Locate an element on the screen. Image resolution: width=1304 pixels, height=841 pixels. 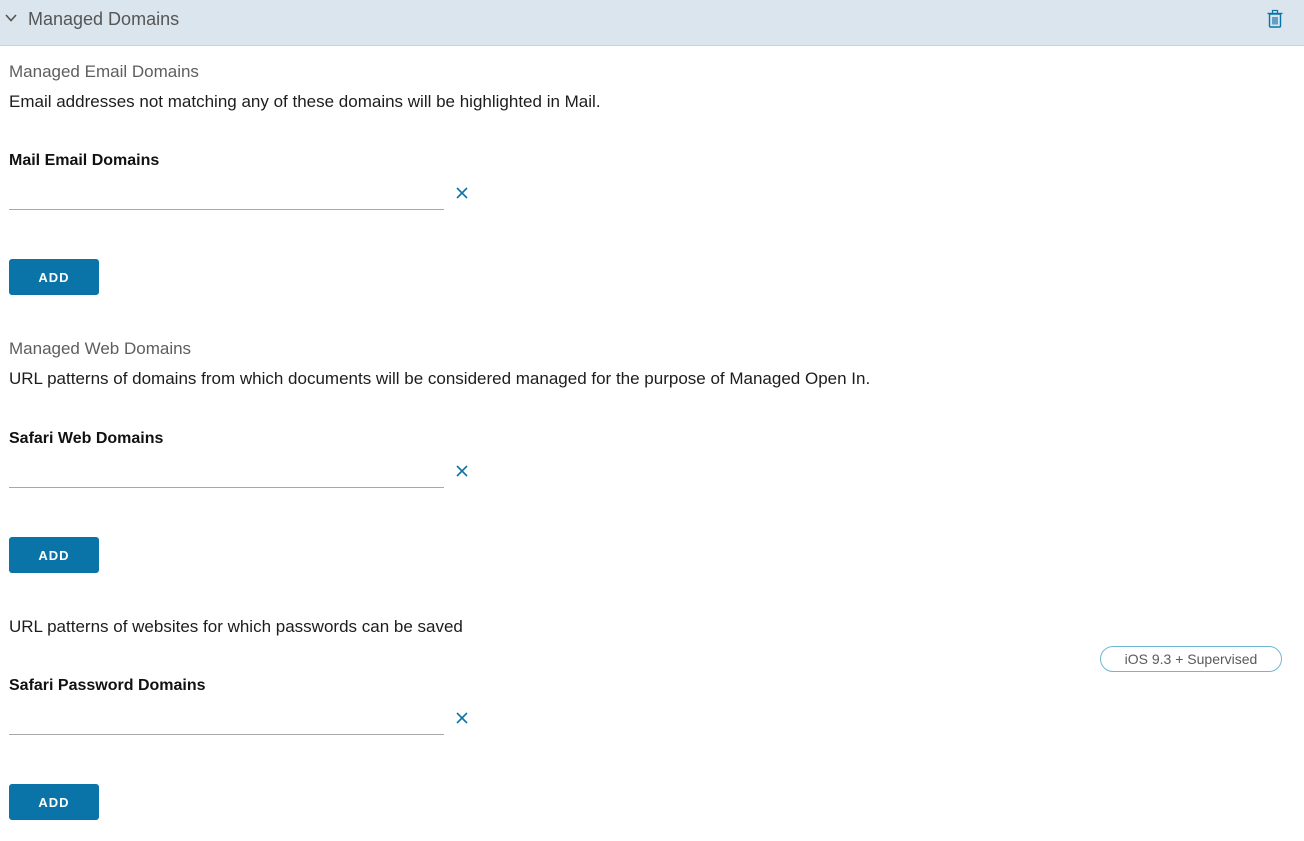
panel-title: Managed Domains is located at coordinates (104, 19).